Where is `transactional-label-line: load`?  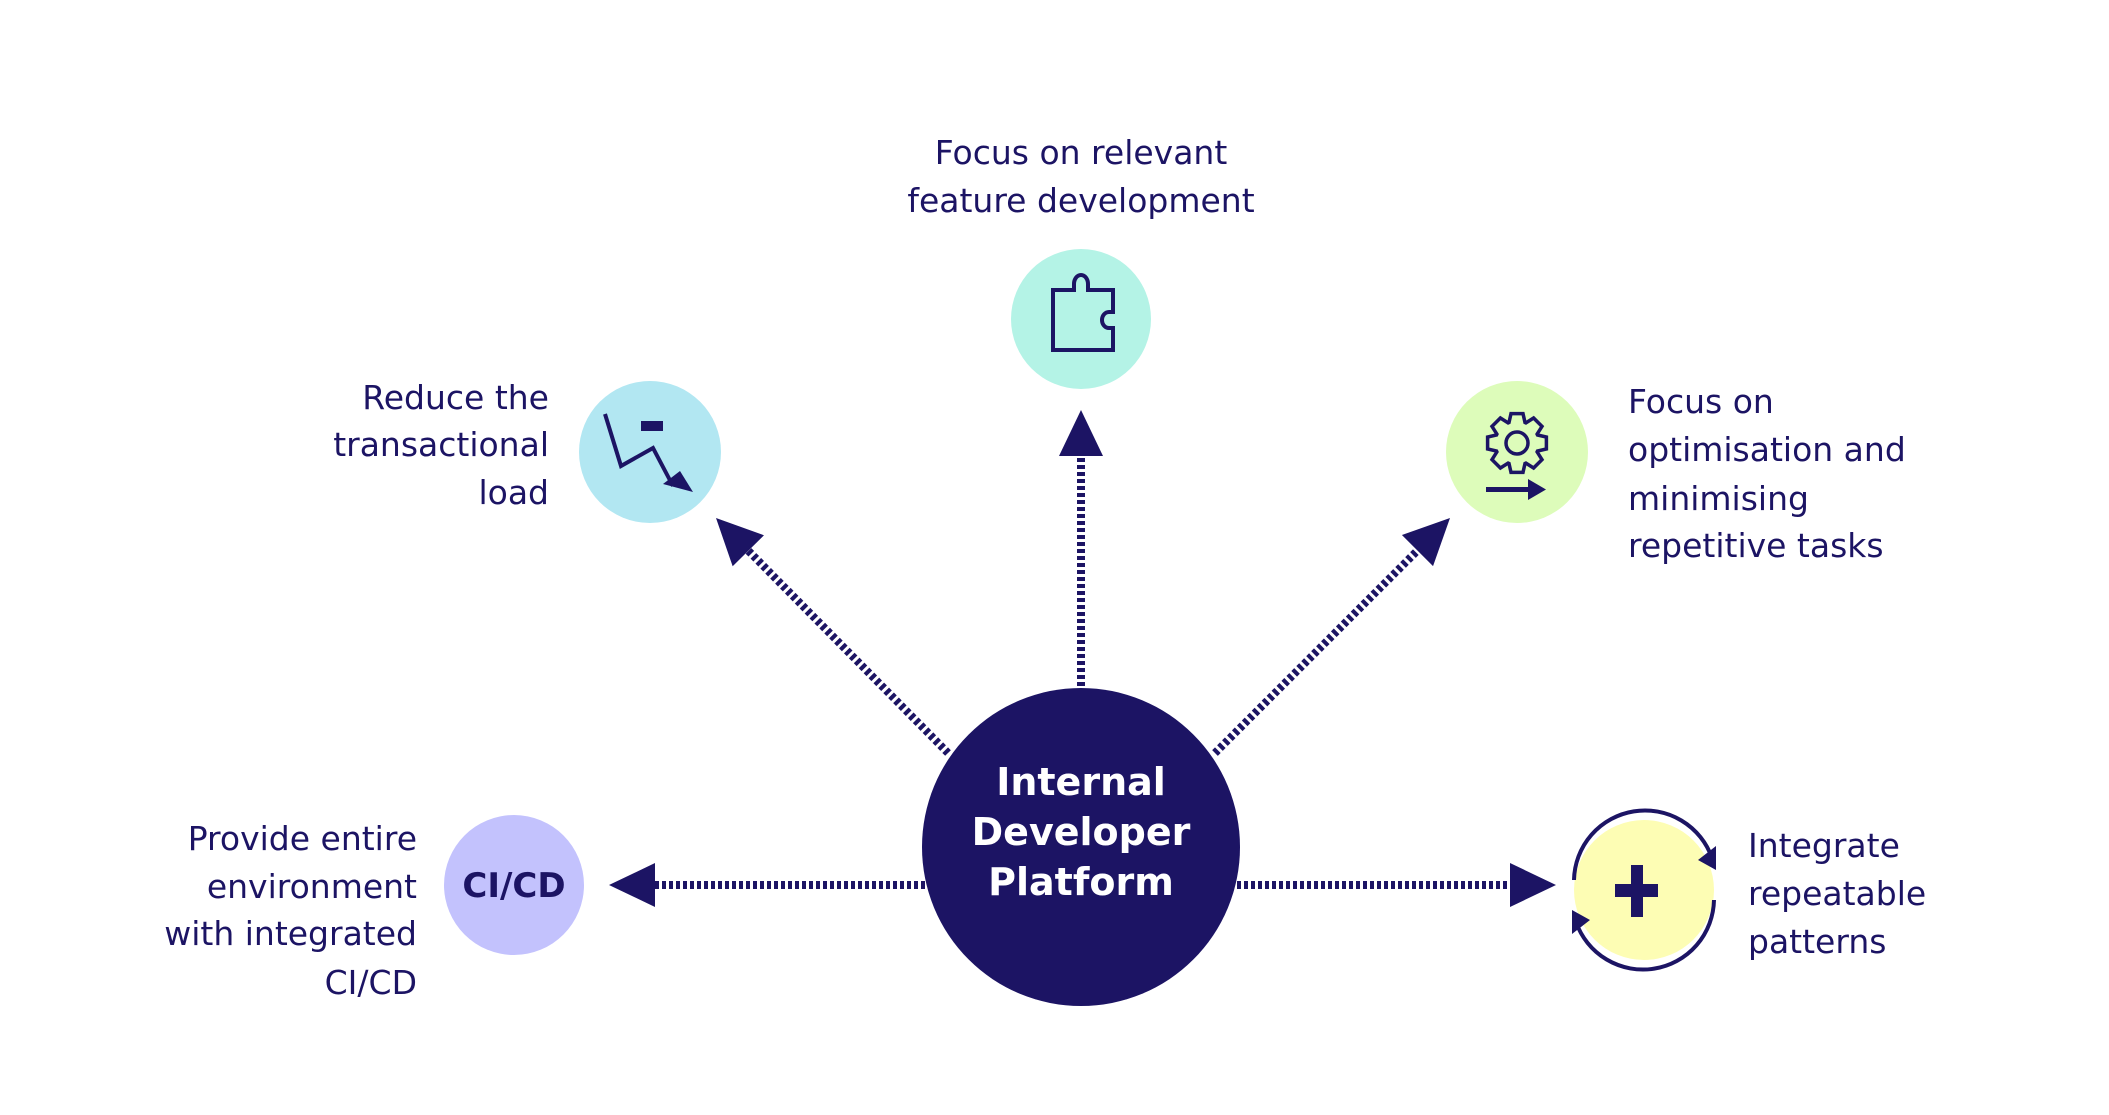 transactional-label-line: load is located at coordinates (513, 492).